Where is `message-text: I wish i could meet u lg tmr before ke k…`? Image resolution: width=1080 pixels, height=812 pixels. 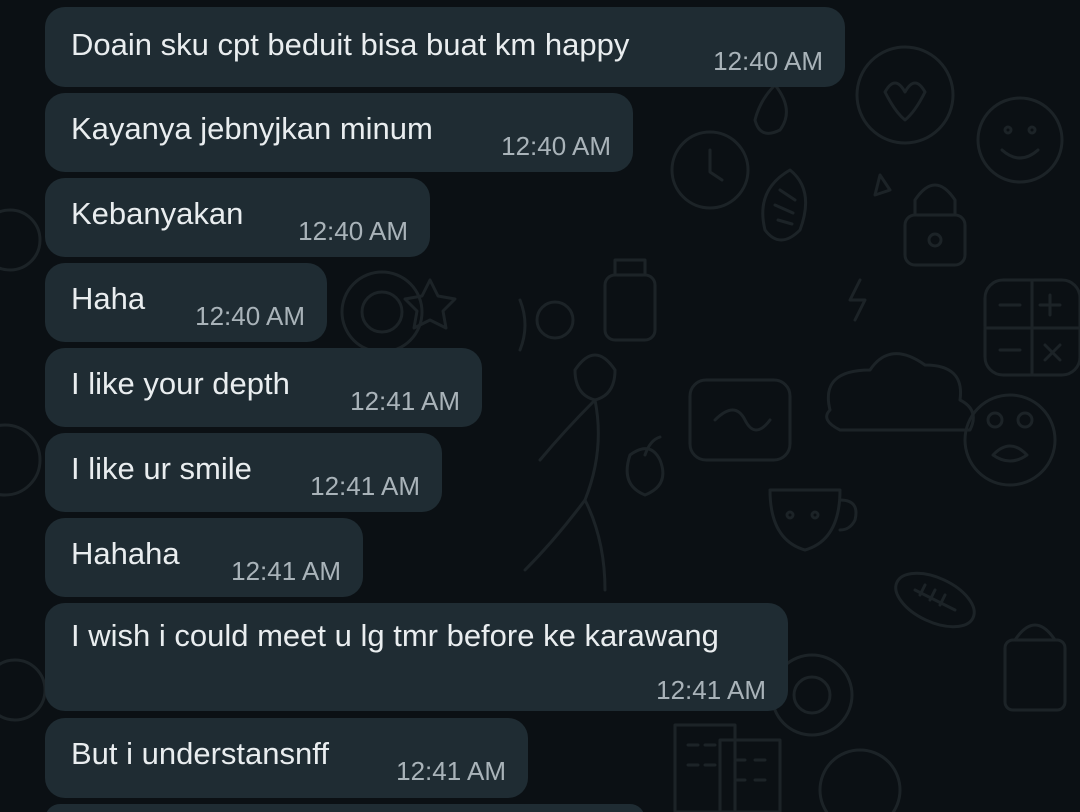 message-text: I wish i could meet u lg tmr before ke k… is located at coordinates (395, 635).